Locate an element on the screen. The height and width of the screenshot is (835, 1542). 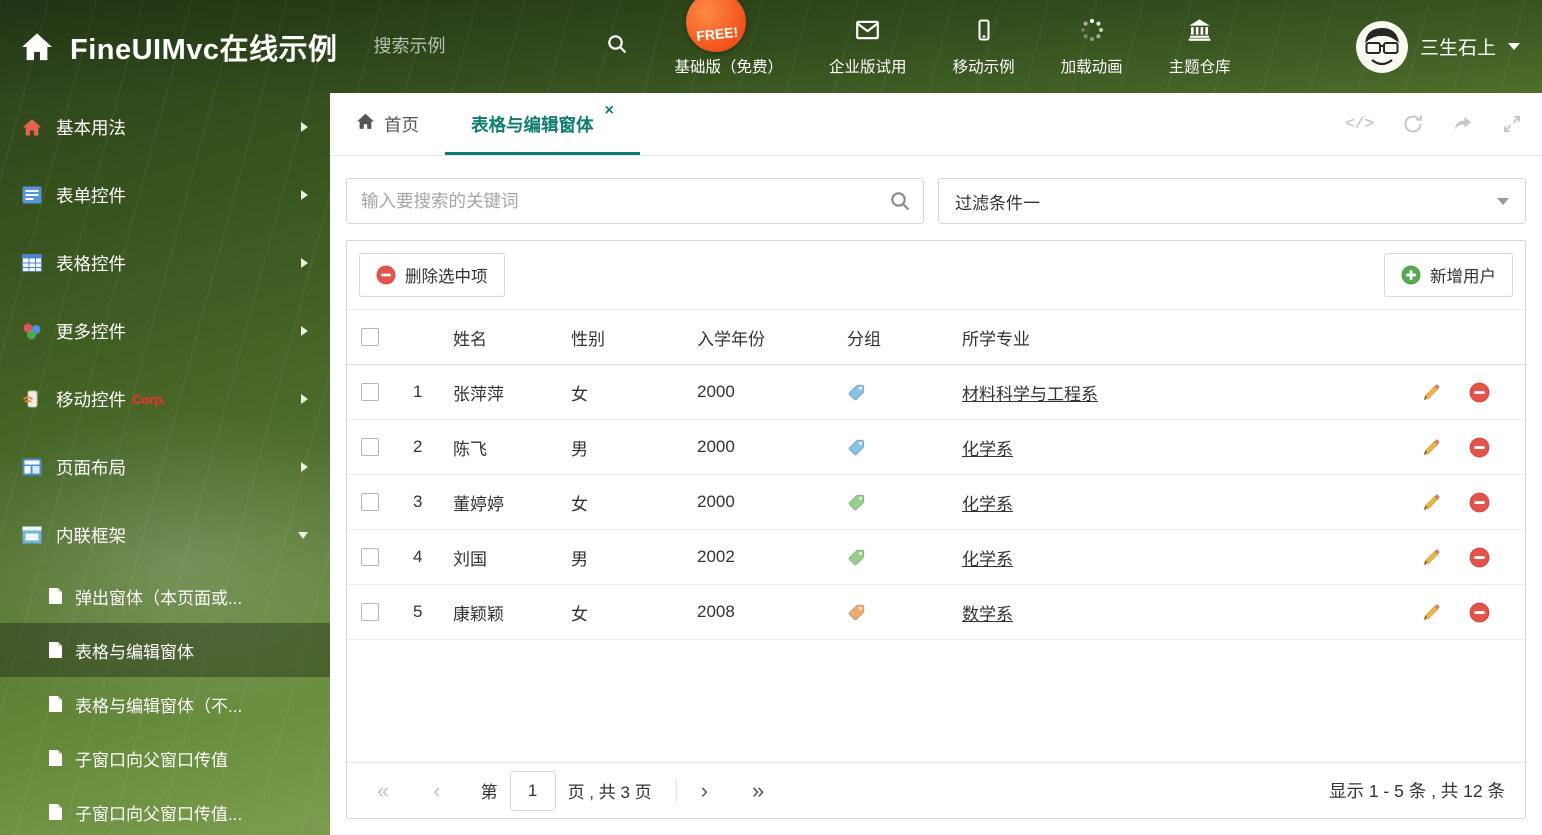
row-number: 3 is located at coordinates (418, 501).